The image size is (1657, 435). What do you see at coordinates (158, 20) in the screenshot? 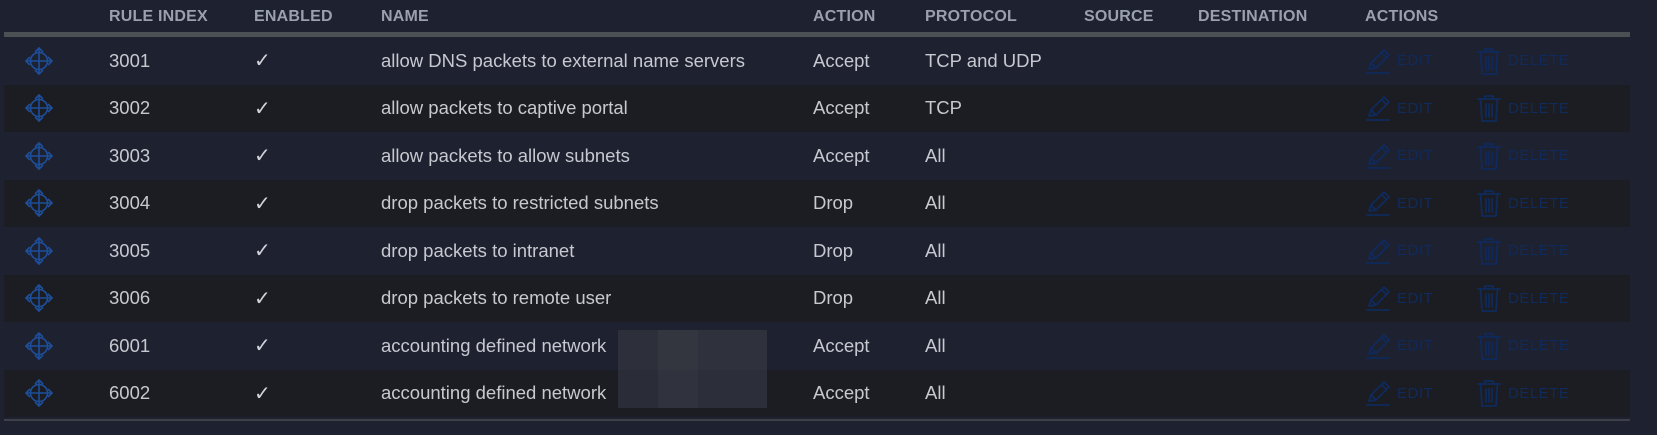
I see `header-rule-index: RULE INDEX` at bounding box center [158, 20].